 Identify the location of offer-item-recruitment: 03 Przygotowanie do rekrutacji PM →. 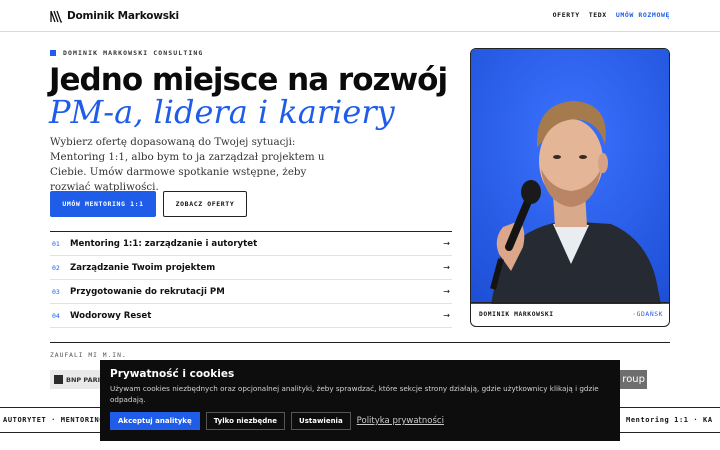
(251, 292).